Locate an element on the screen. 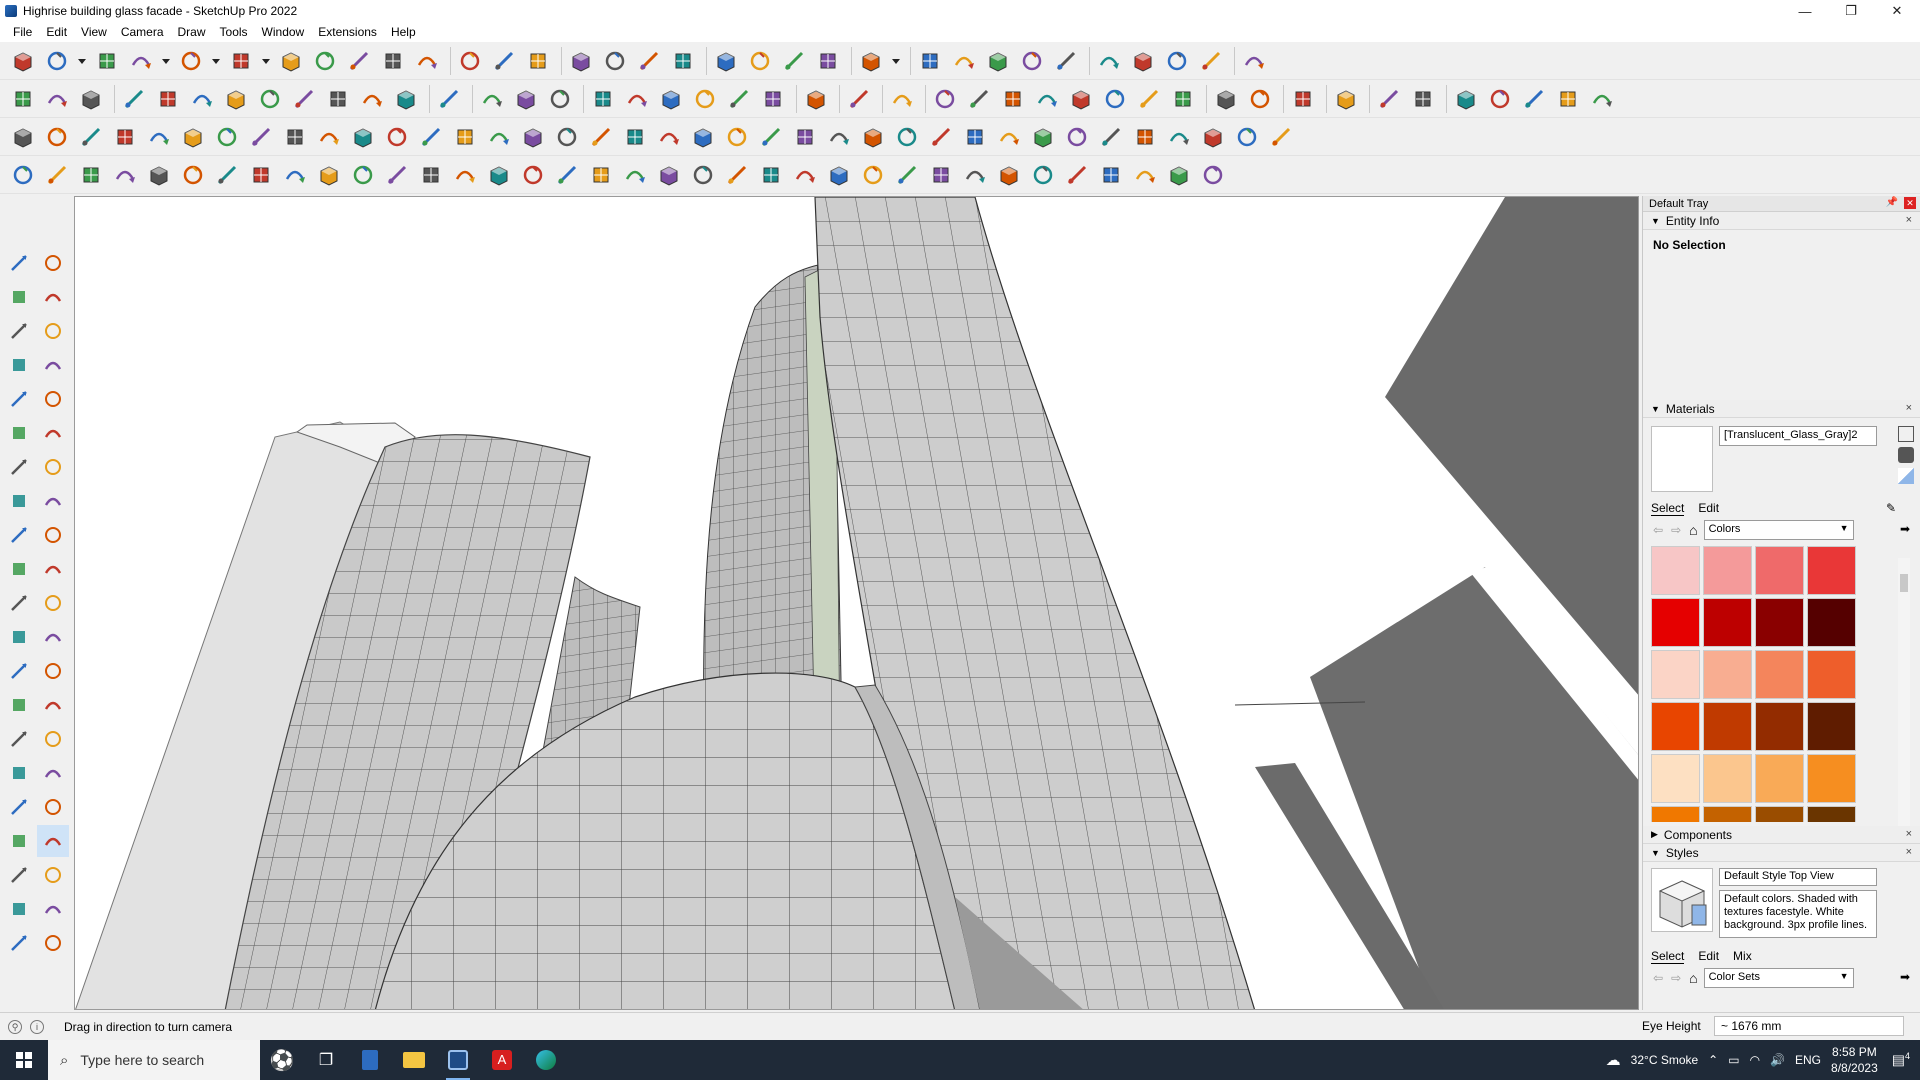 The image size is (1920, 1080). parallelogram-icon is located at coordinates (1047, 99).